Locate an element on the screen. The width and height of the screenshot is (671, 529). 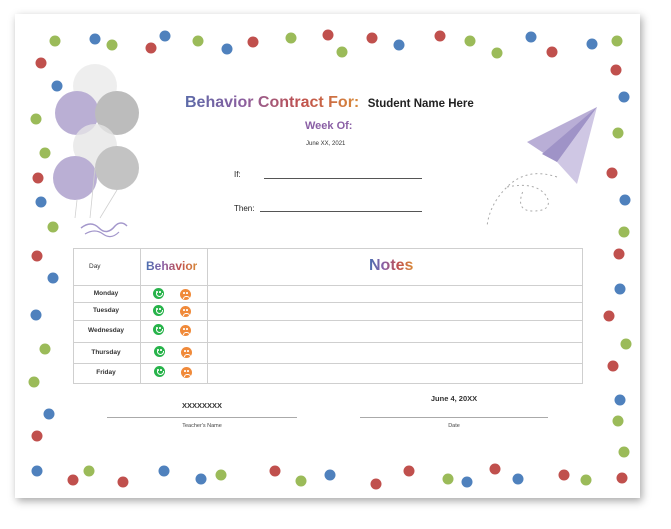
if-label: If: is located at coordinates (237, 174).